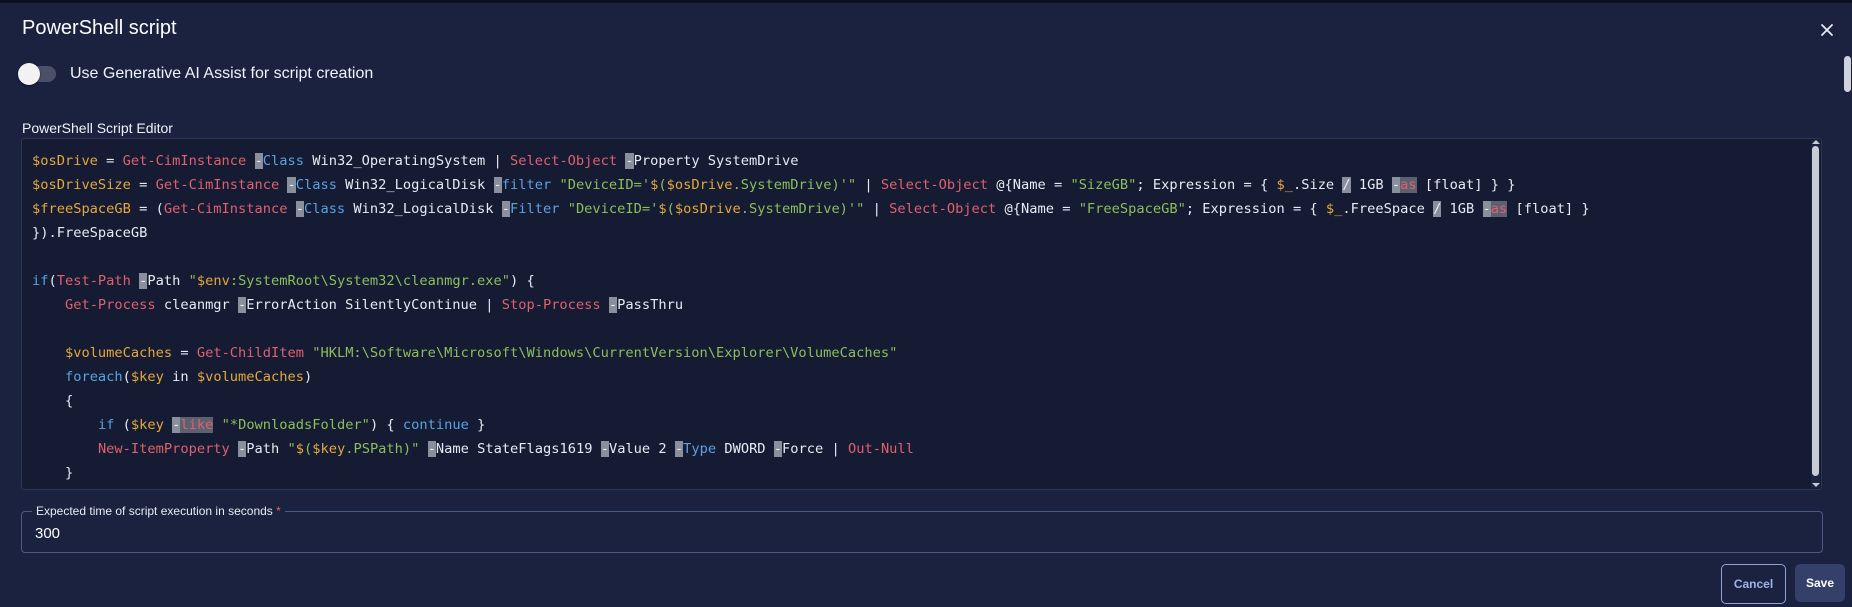 This screenshot has width=1852, height=607. I want to click on code-line: {, so click(914, 401).